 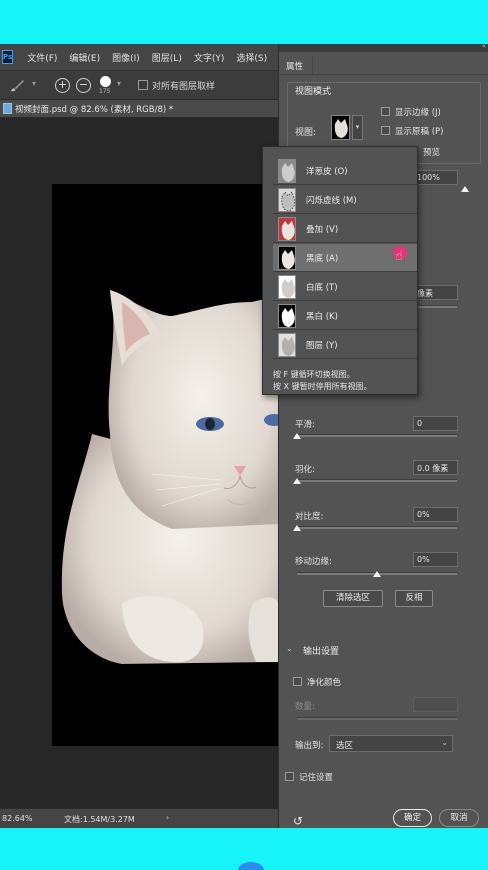 What do you see at coordinates (289, 776) in the screenshot?
I see `remember-settings-checkbox` at bounding box center [289, 776].